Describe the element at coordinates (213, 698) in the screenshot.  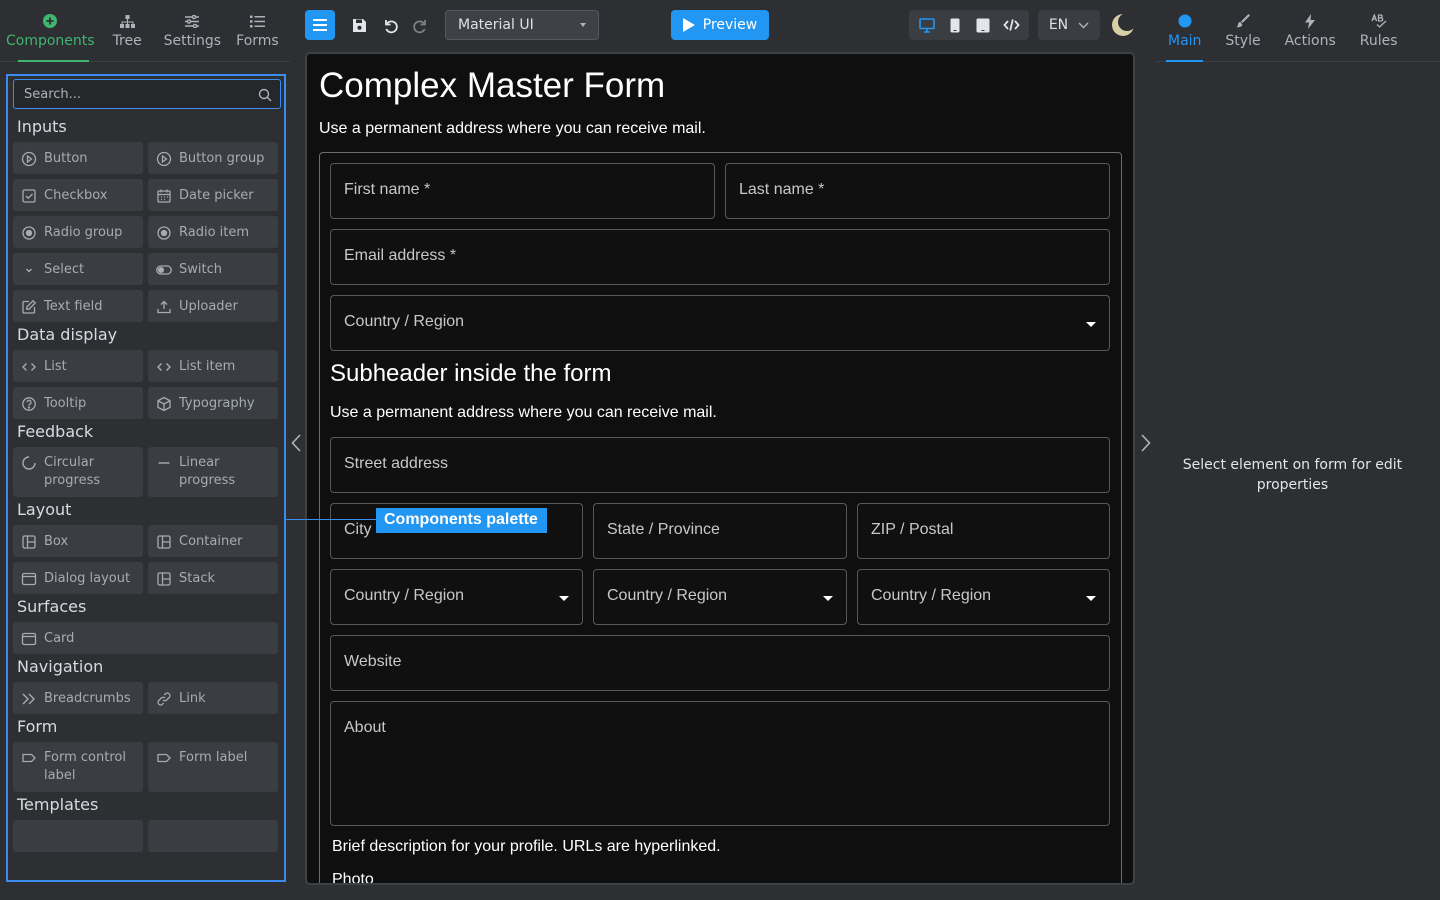
I see `palette-item-link: Link` at that location.